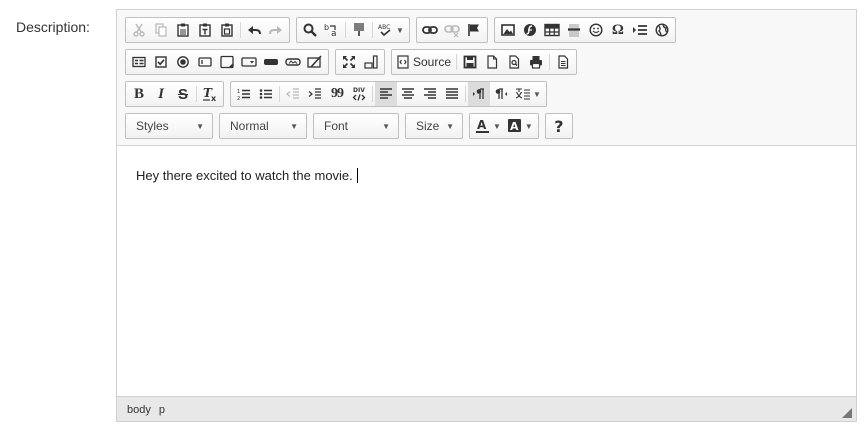  I want to click on align-right-icon, so click(430, 94).